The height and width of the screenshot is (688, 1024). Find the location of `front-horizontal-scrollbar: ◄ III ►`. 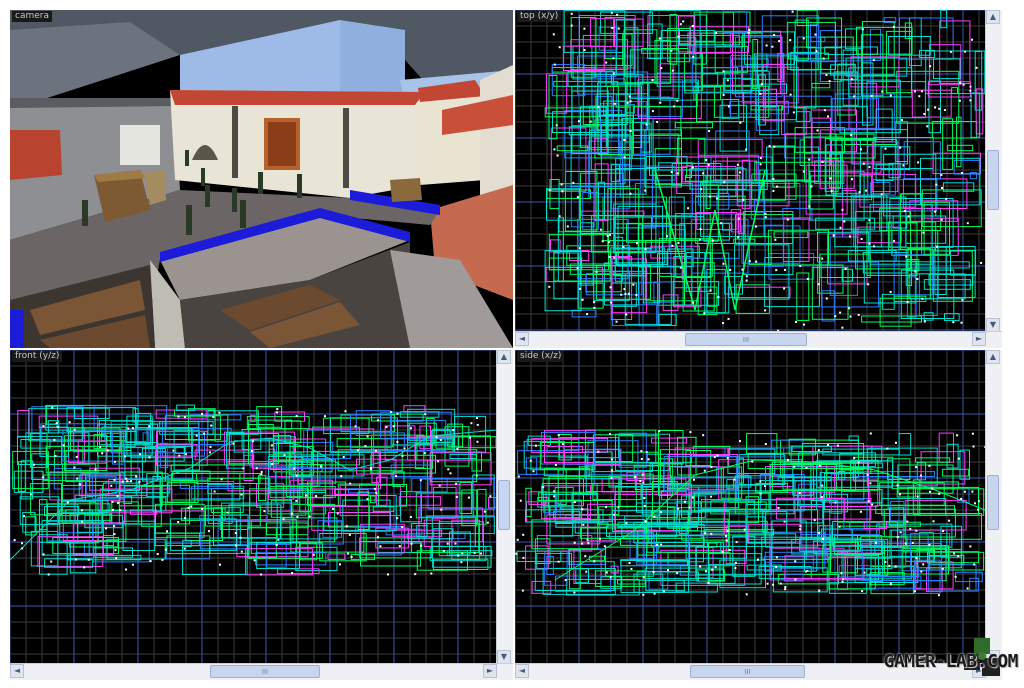

front-horizontal-scrollbar: ◄ III ► is located at coordinates (261, 671).